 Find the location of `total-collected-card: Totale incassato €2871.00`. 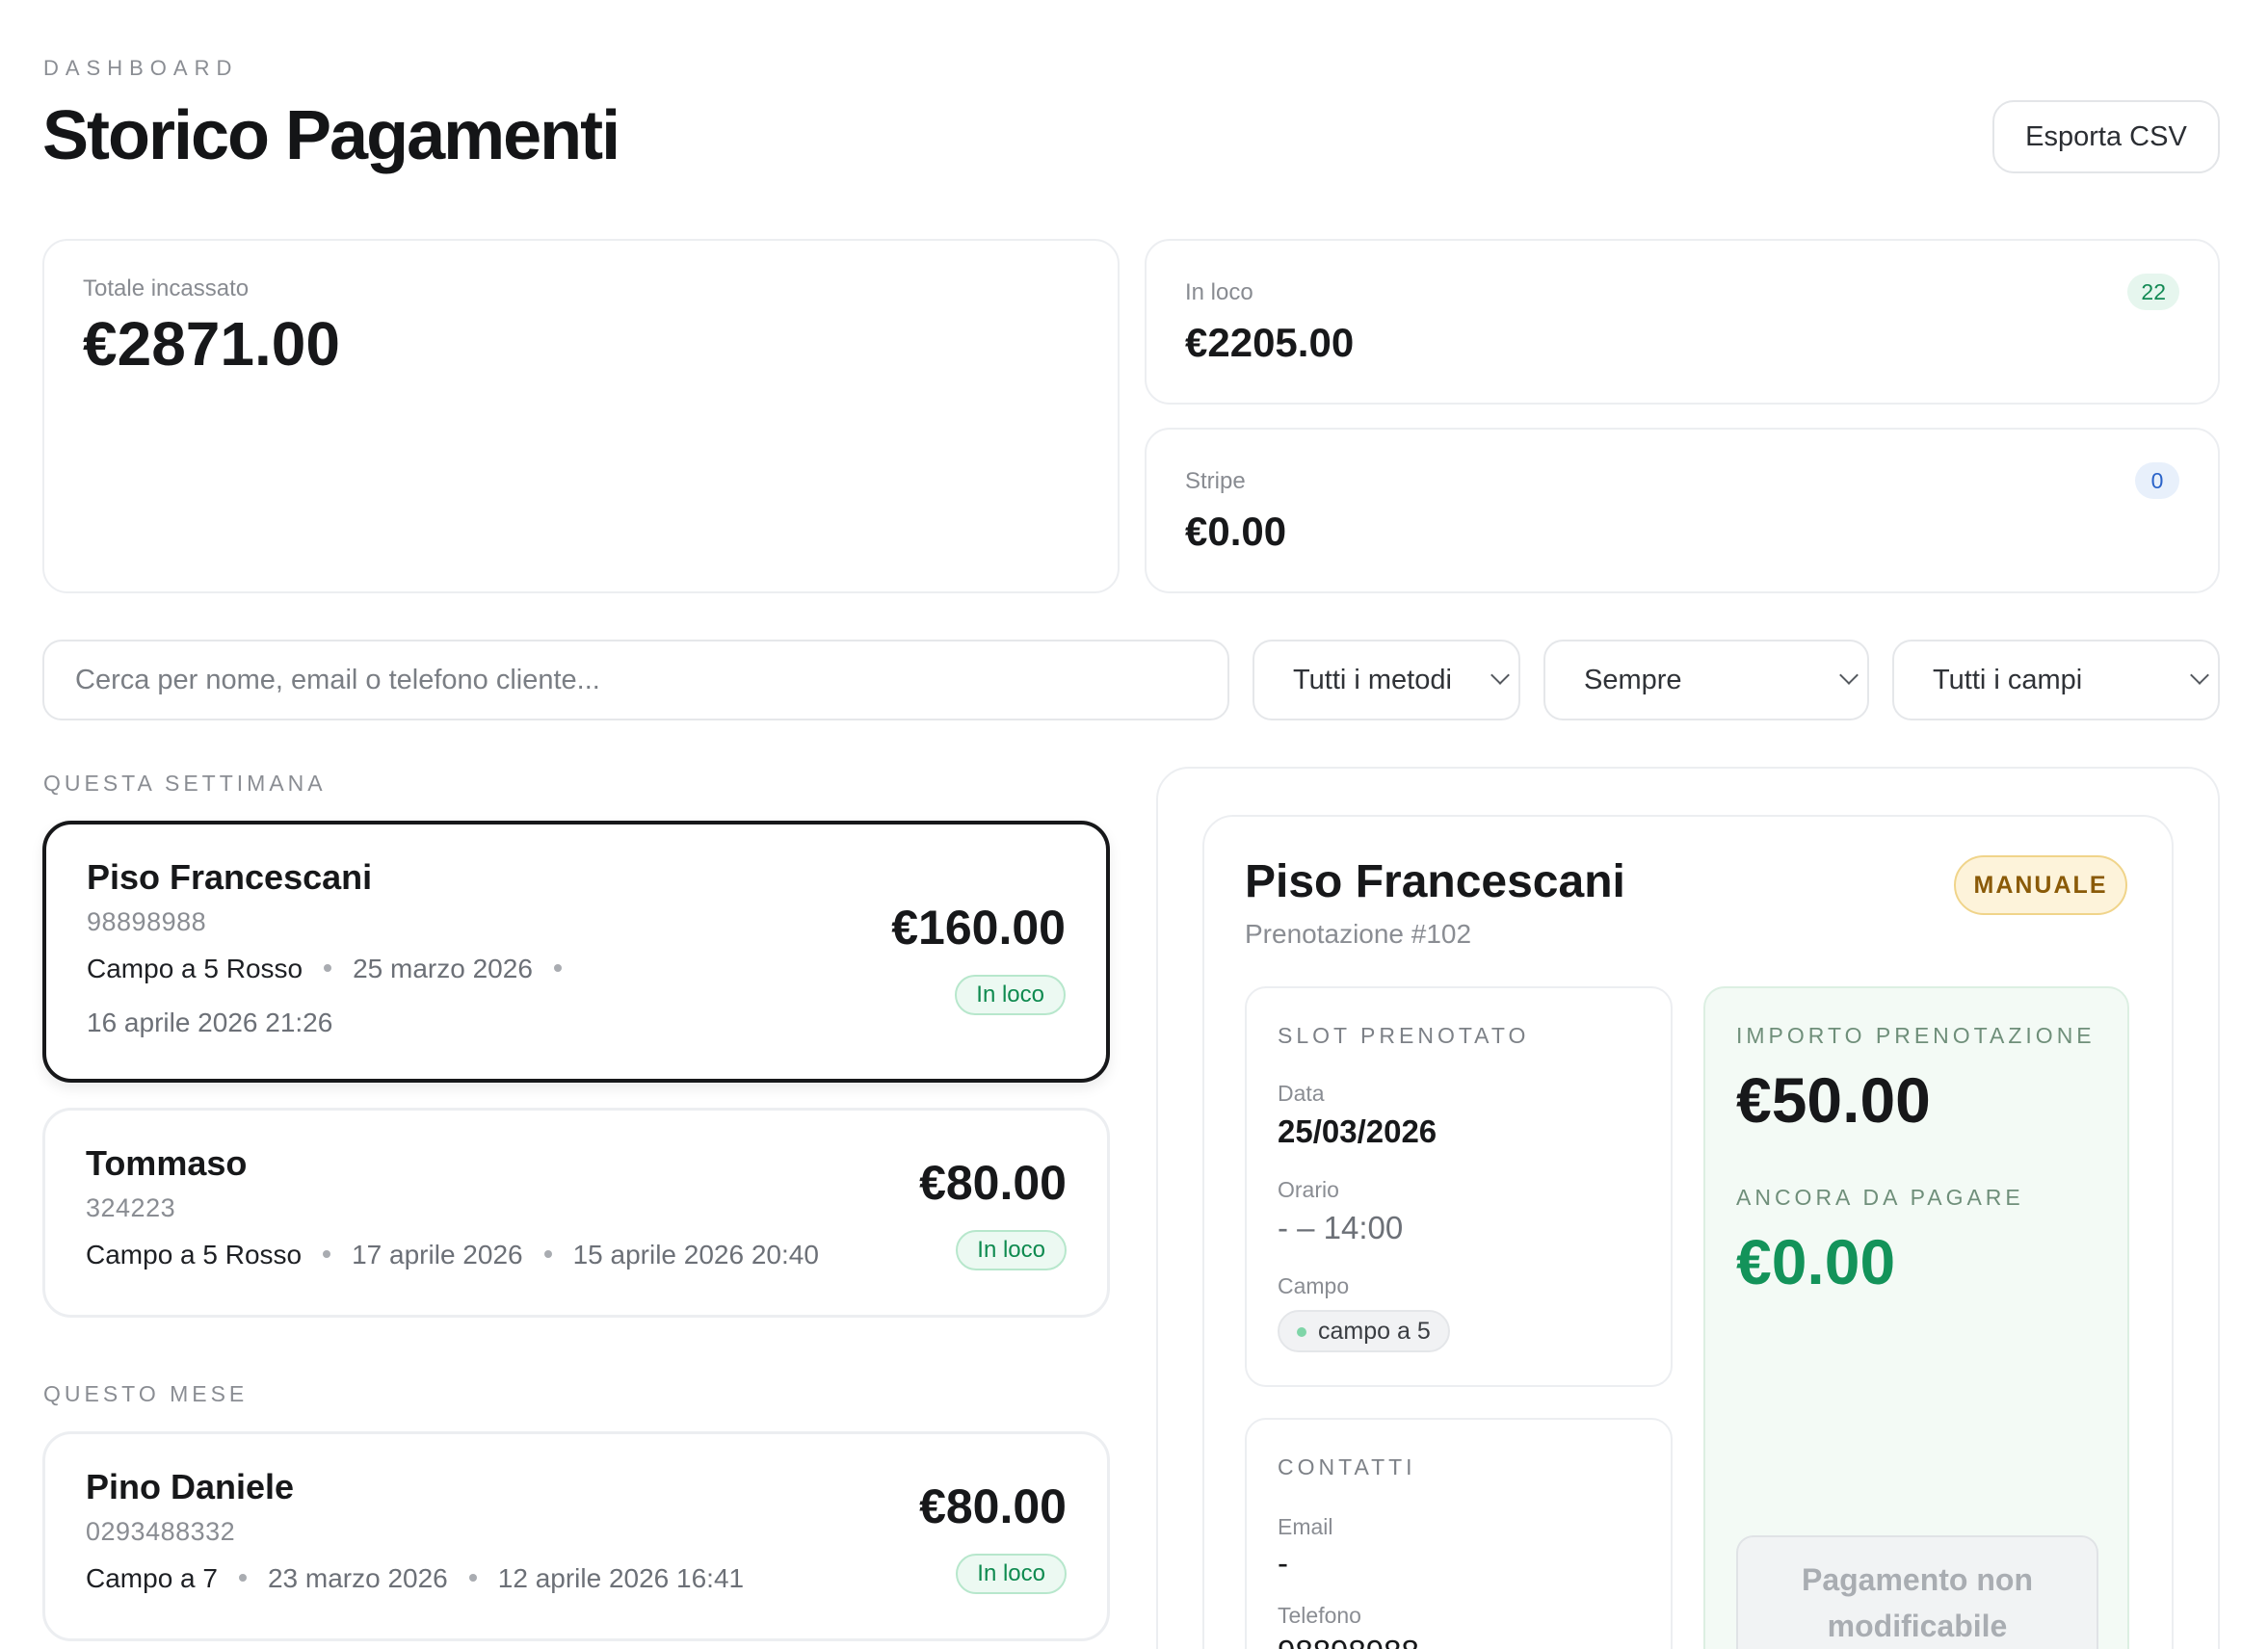

total-collected-card: Totale incassato €2871.00 is located at coordinates (581, 416).